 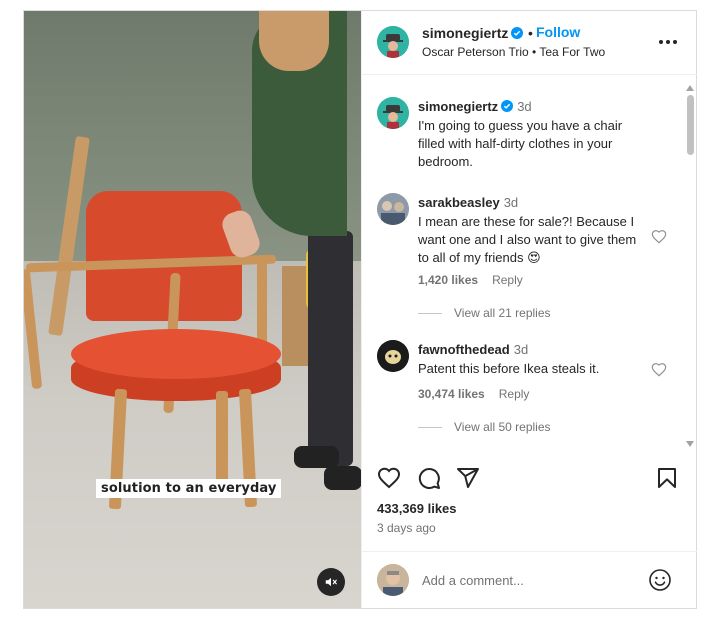 I want to click on add-comment-input, so click(x=532, y=580).